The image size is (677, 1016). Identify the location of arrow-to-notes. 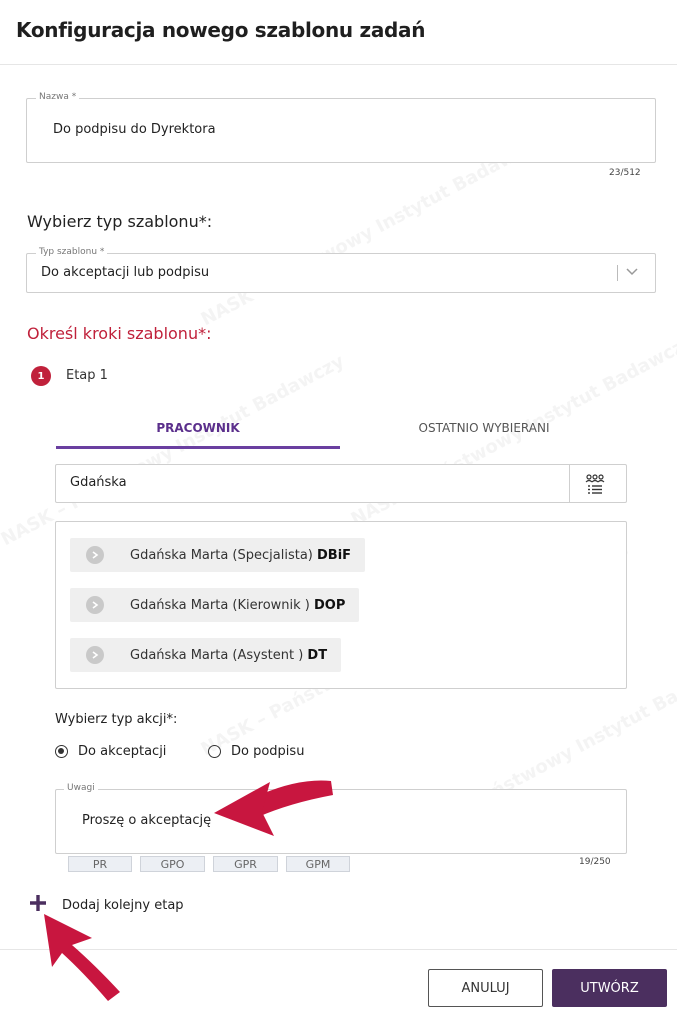
(273, 808).